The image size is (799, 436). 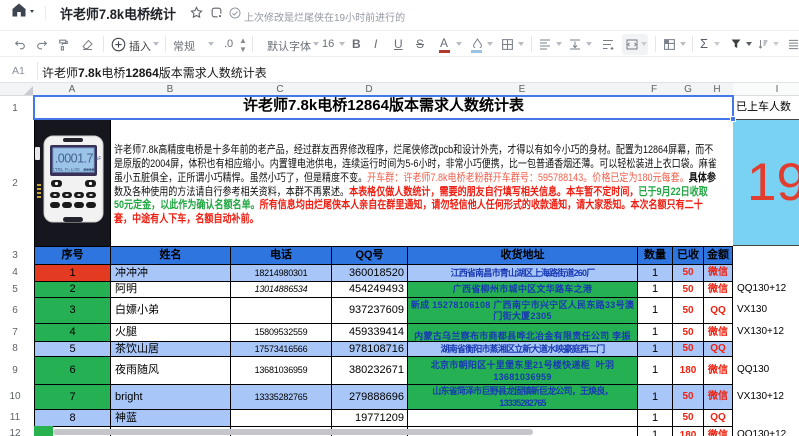 What do you see at coordinates (74, 159) in the screenshot?
I see `svg-text: .0001.7` at bounding box center [74, 159].